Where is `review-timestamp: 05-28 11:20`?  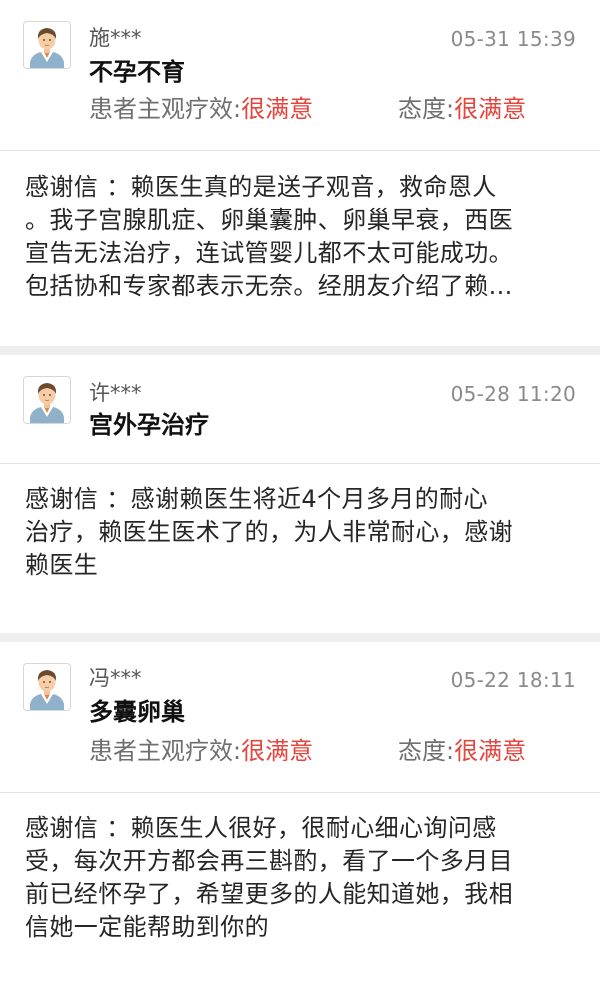 review-timestamp: 05-28 11:20 is located at coordinates (513, 394).